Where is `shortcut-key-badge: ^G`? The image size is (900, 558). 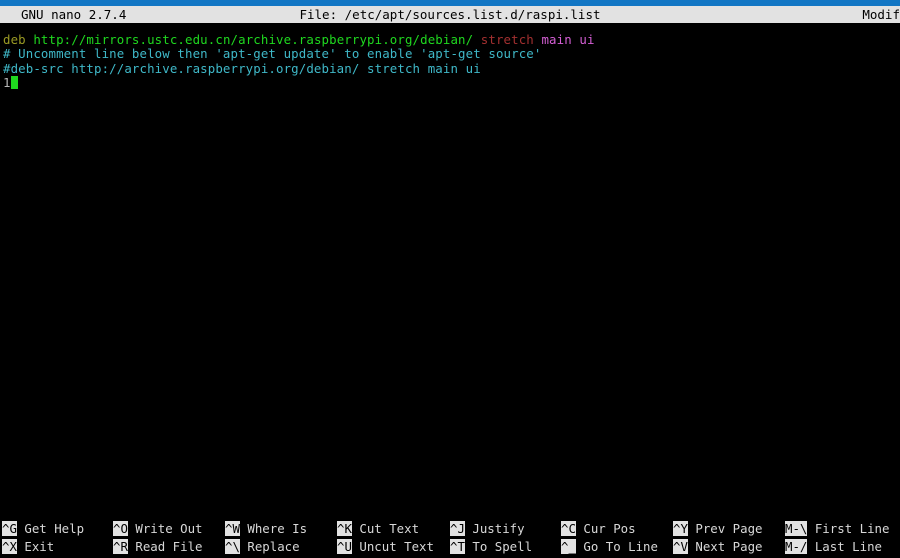
shortcut-key-badge: ^G is located at coordinates (9, 528).